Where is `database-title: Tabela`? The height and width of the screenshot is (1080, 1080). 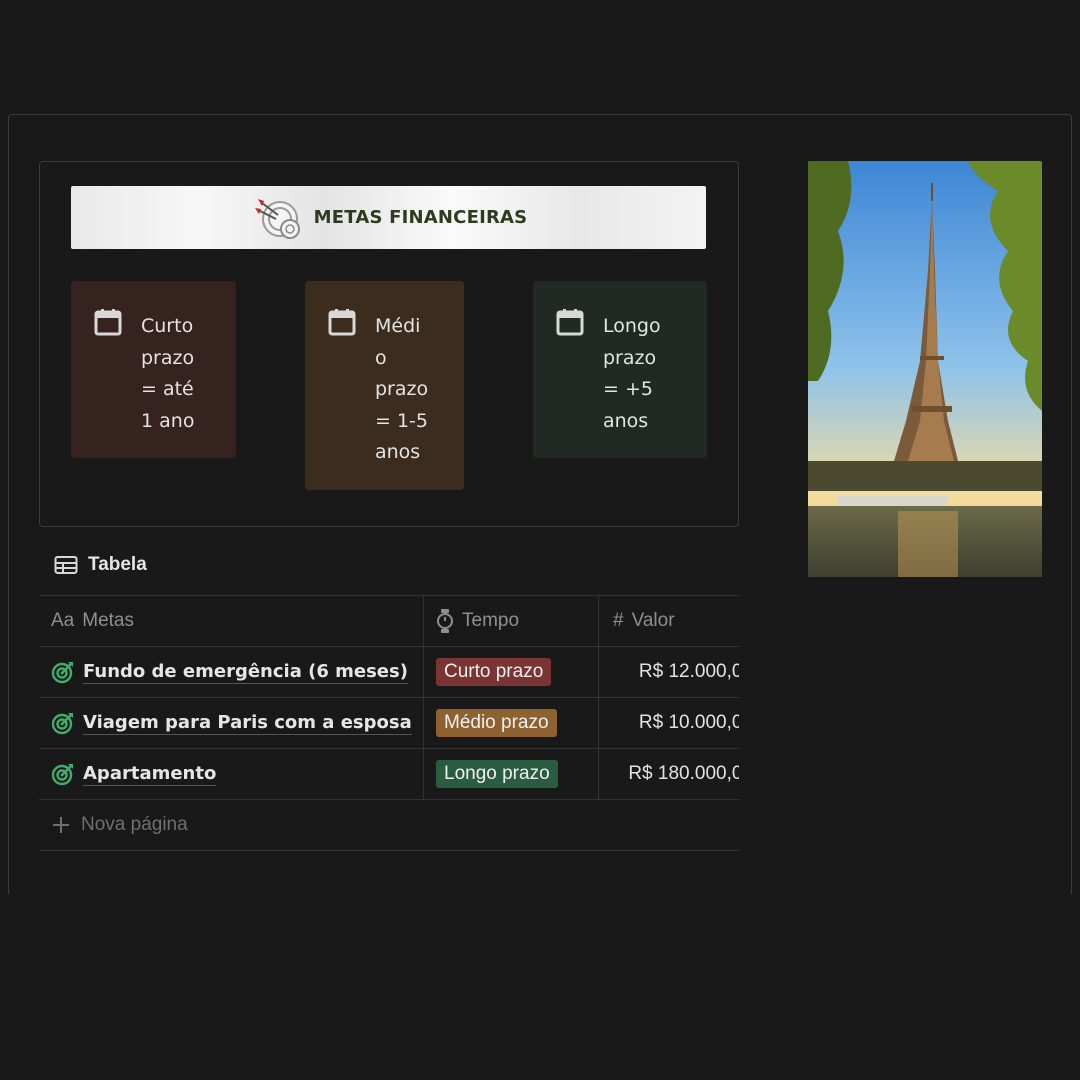
database-title: Tabela is located at coordinates (100, 565).